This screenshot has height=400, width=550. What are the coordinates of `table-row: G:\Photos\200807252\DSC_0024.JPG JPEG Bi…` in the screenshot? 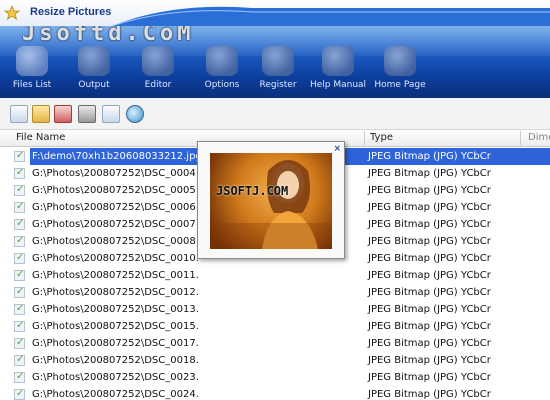 It's located at (275, 393).